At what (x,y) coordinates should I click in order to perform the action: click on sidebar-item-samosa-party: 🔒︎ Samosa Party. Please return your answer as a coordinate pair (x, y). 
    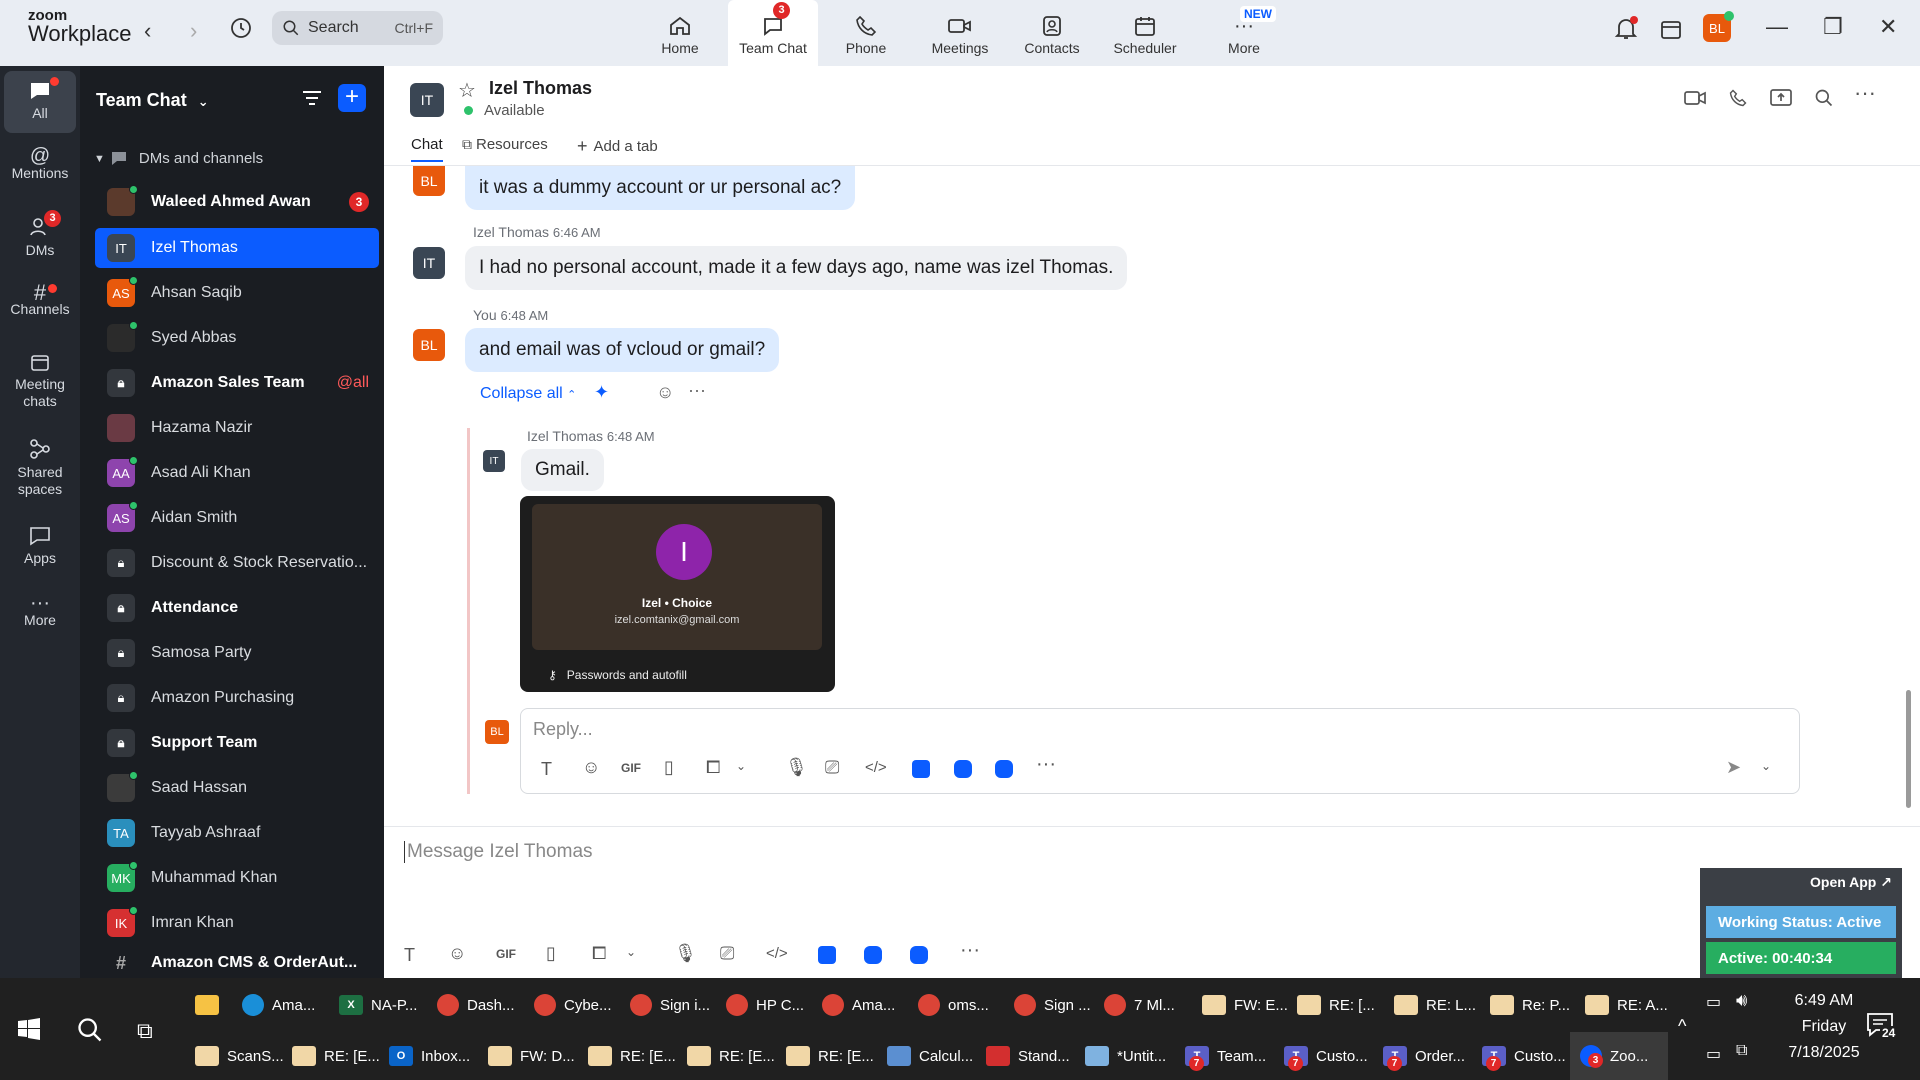
    Looking at the image, I should click on (237, 653).